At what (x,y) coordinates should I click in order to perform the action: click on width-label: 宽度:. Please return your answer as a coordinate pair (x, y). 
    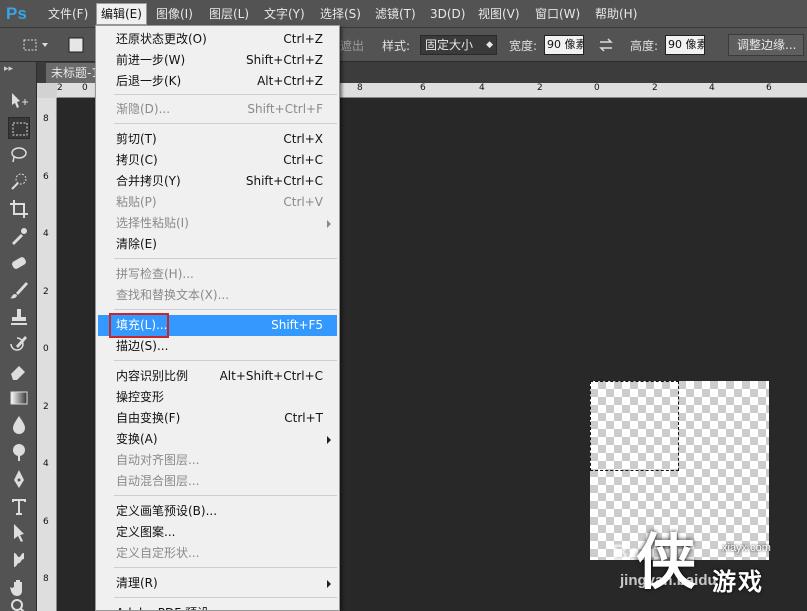
    Looking at the image, I should click on (523, 46).